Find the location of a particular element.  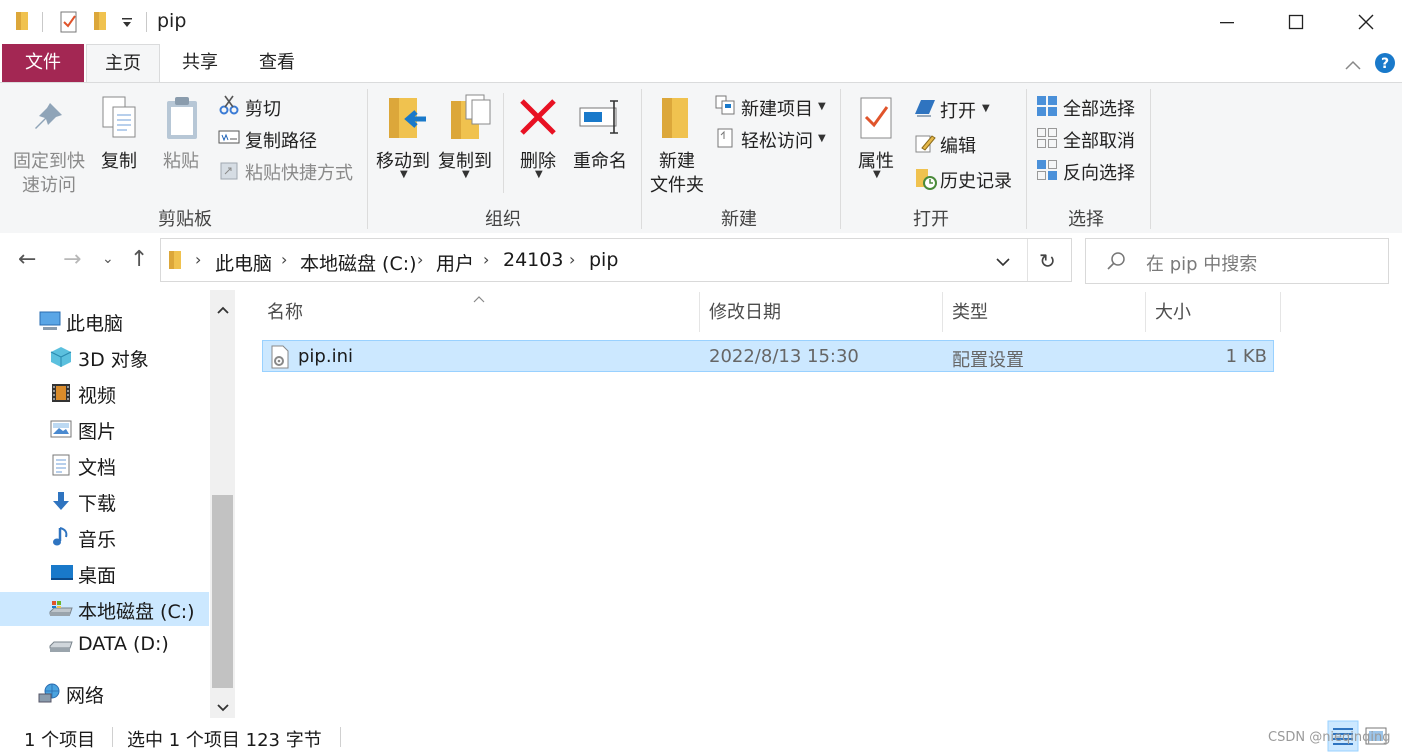

up-arrow-icon: ↑ is located at coordinates (139, 259).